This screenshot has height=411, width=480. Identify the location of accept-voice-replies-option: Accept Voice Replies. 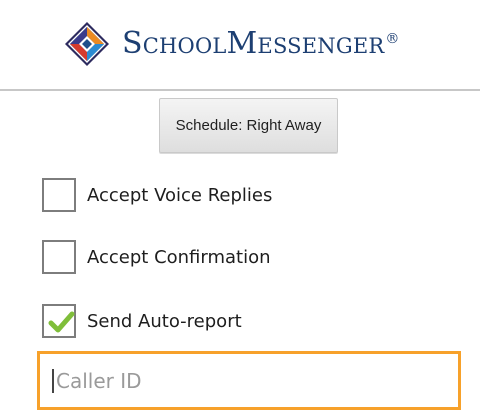
(247, 195).